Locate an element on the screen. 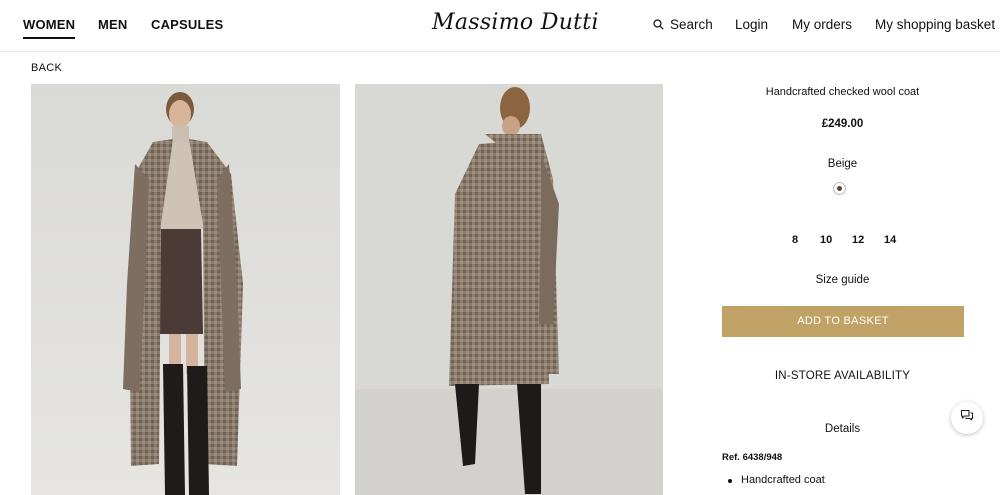 The image size is (1000, 495). in-store-availability-link: IN-STORE AVAILABILITY is located at coordinates (842, 376).